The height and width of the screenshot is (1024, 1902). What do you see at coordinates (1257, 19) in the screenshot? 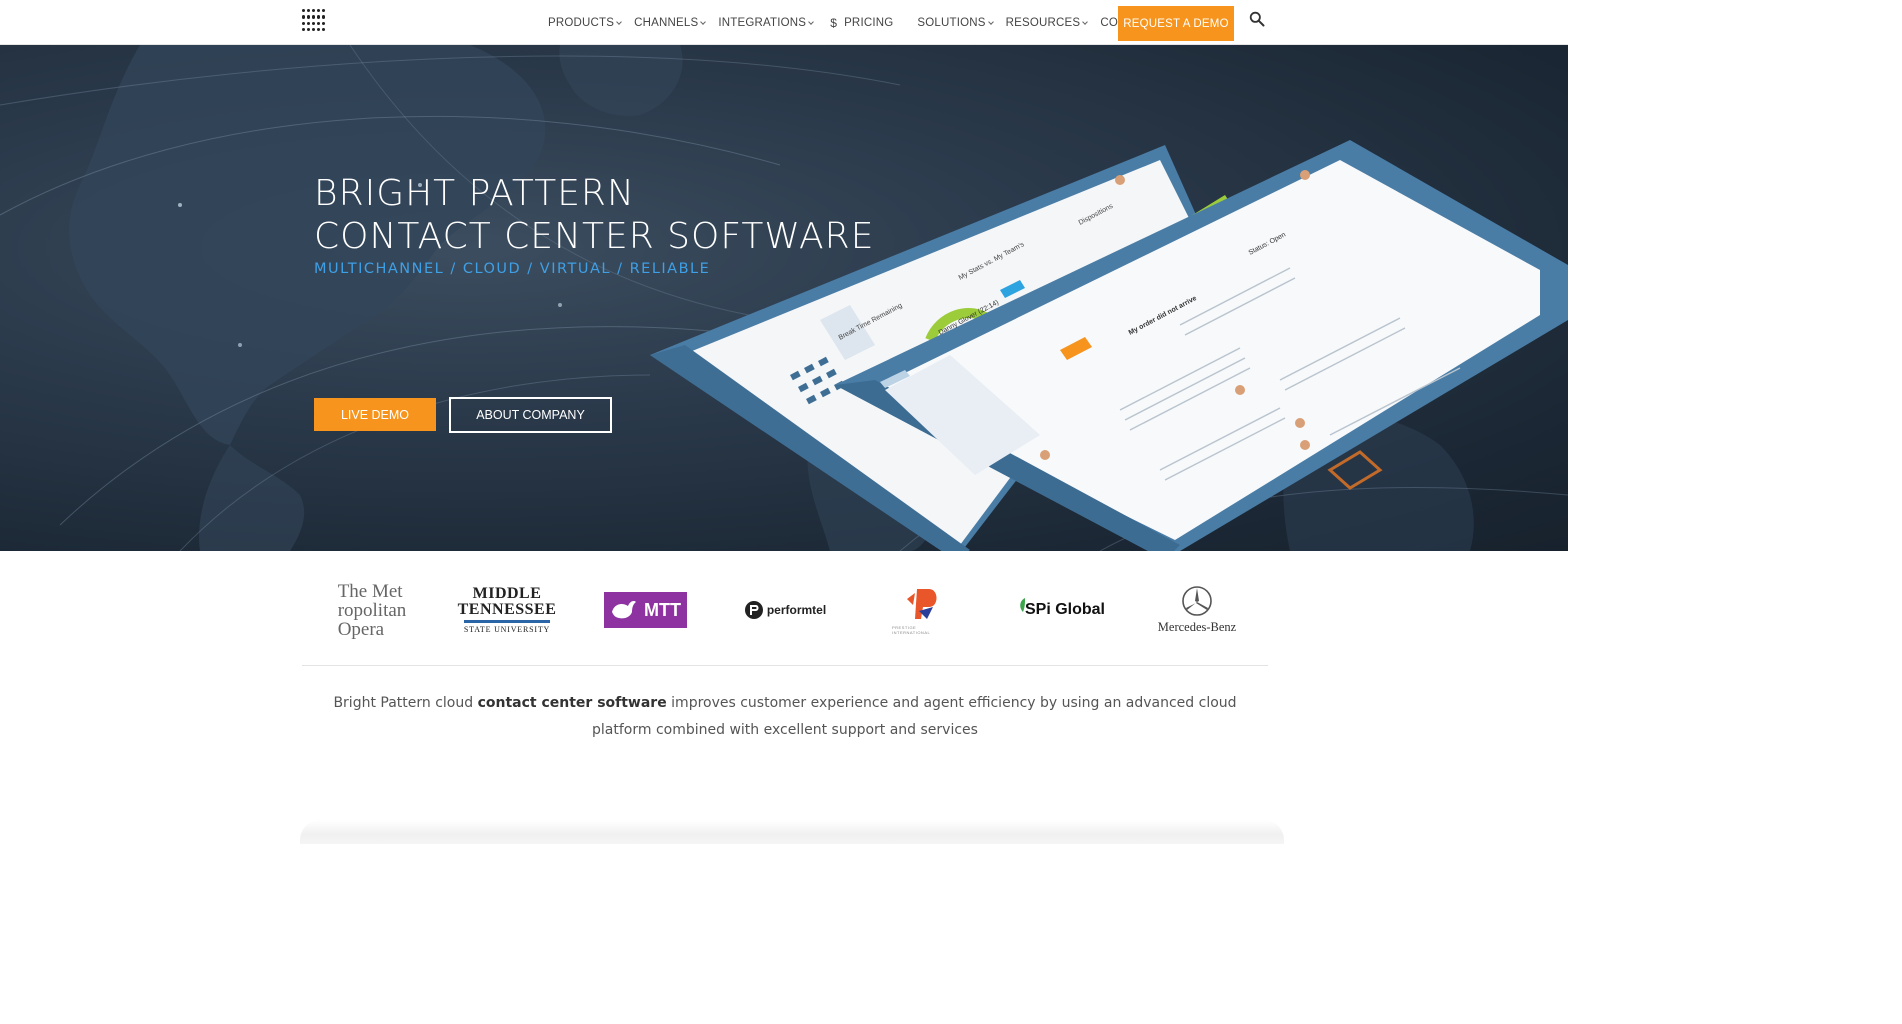
I see `search-icon` at bounding box center [1257, 19].